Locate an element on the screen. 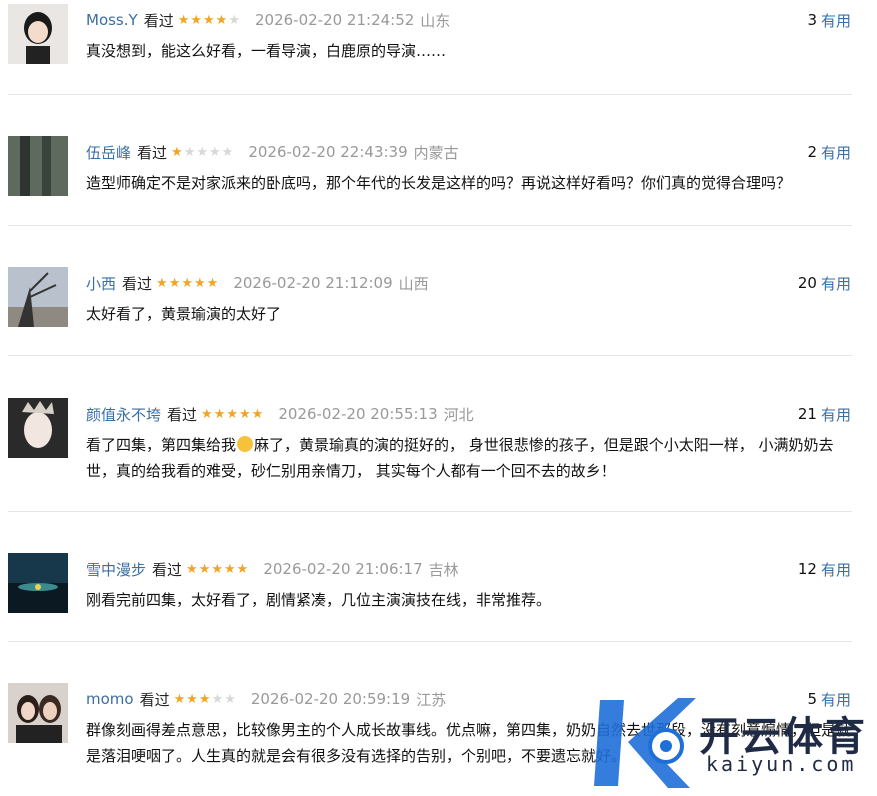  comment-time: 2026-02-20 21:06:17 is located at coordinates (343, 569).